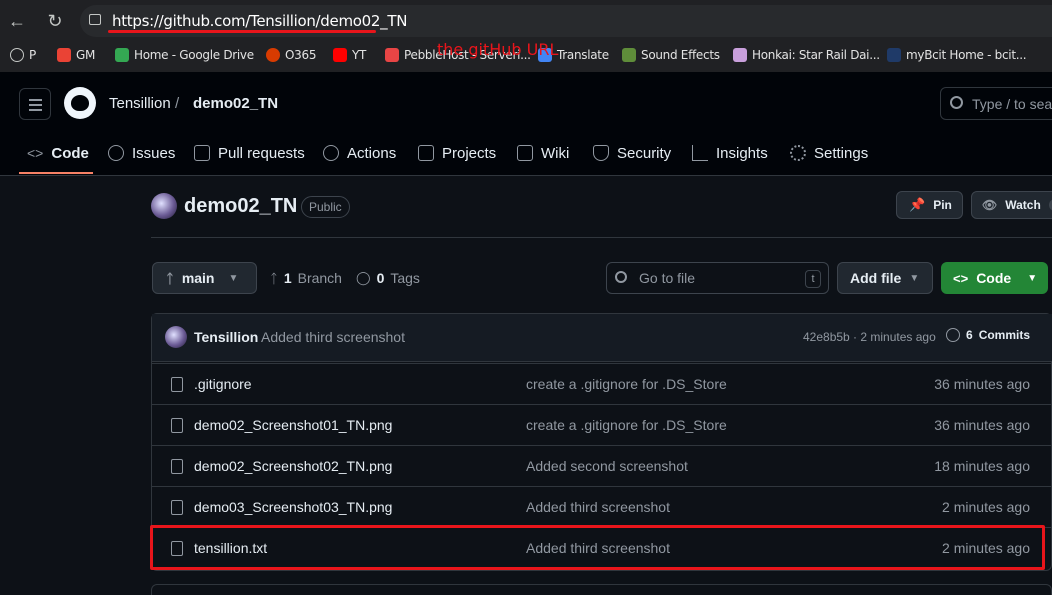  I want to click on bcit-icon, so click(894, 55).